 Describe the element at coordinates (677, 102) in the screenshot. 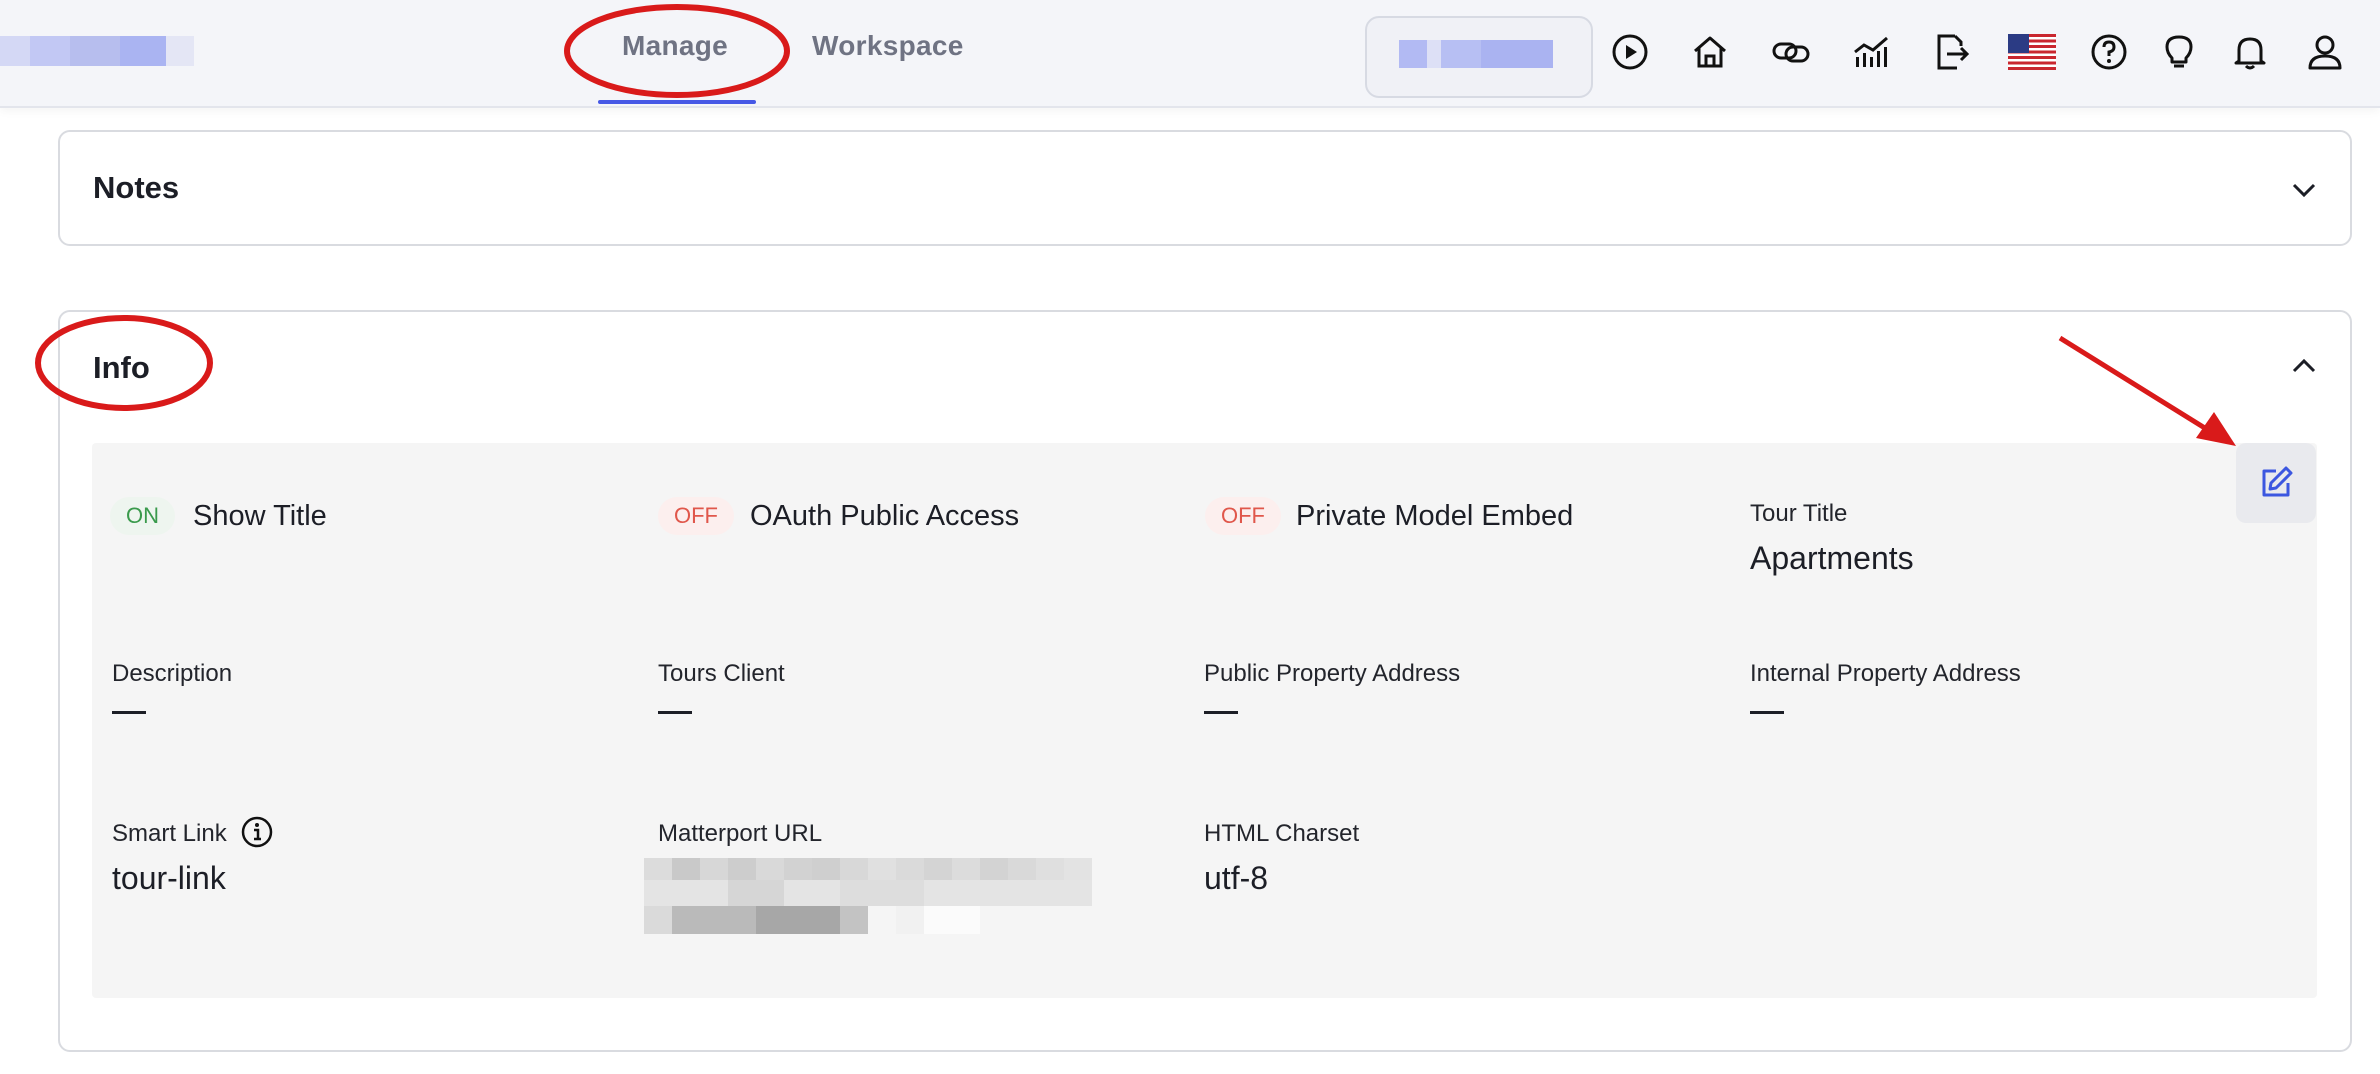

I see `active-tab-indicator` at that location.